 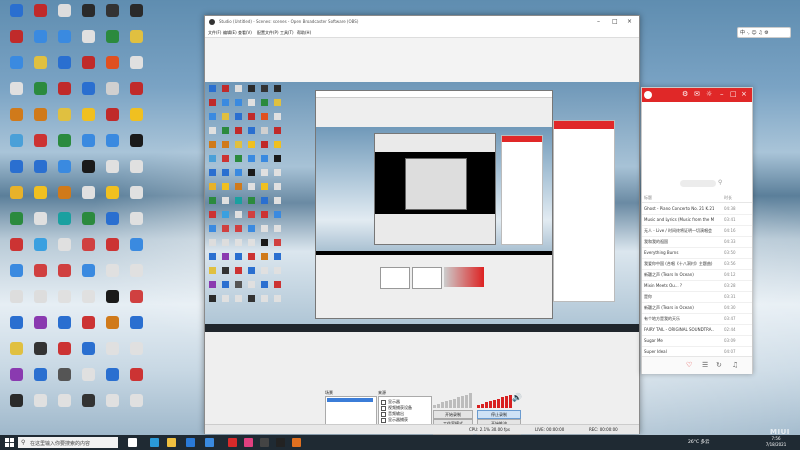 What do you see at coordinates (689, 365) in the screenshot?
I see `like-icon: ♡` at bounding box center [689, 365].